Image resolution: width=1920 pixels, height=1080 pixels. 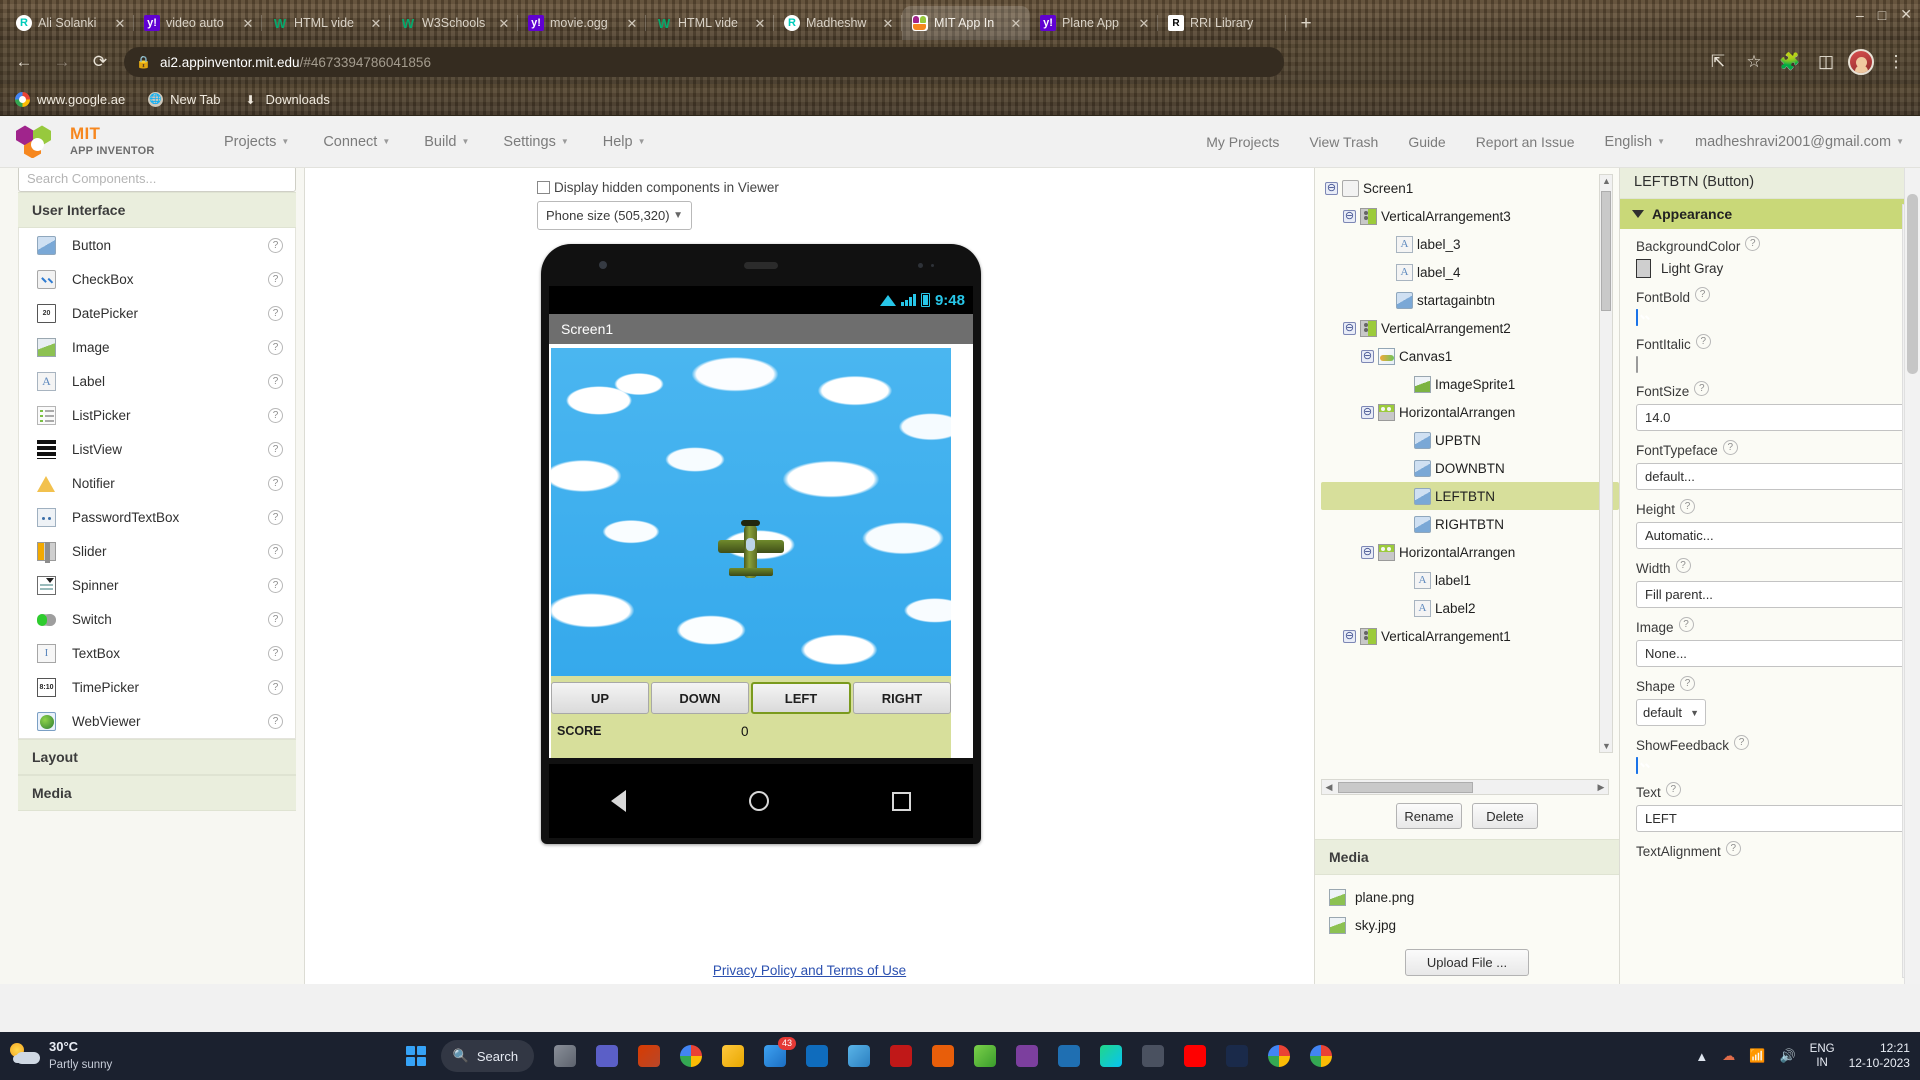 I want to click on android-home-icon, so click(x=758, y=801).